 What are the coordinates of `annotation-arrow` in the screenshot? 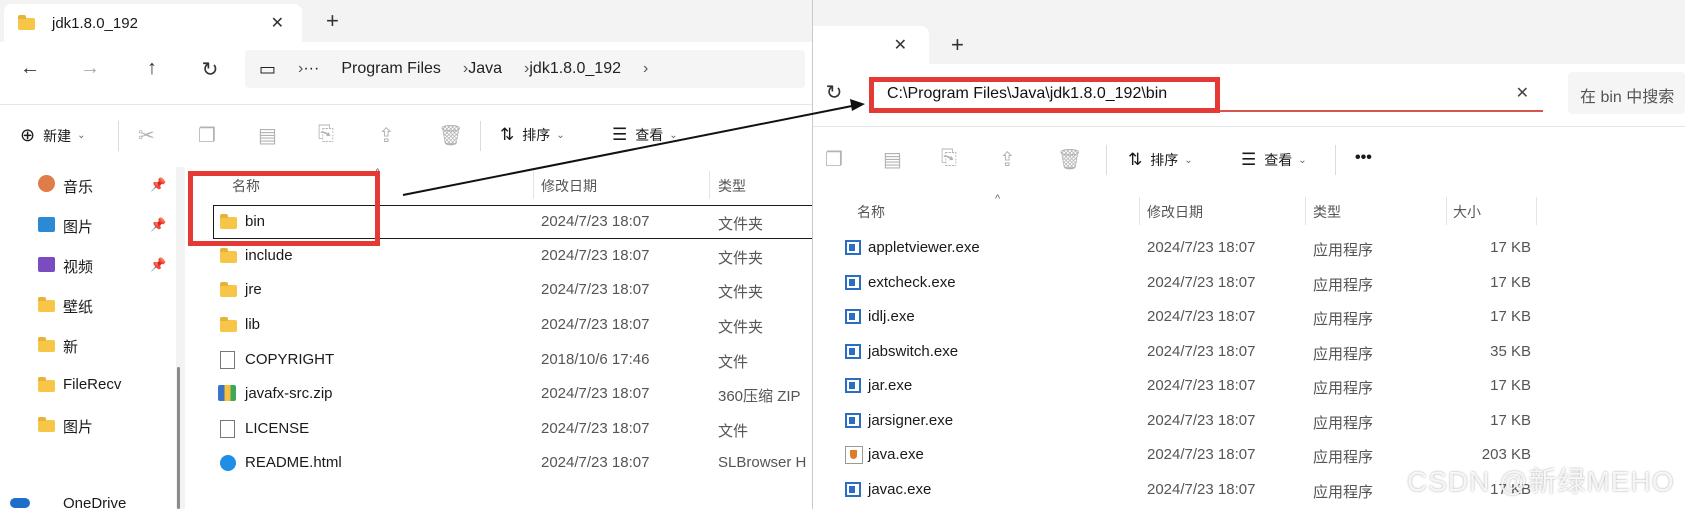 It's located at (633, 147).